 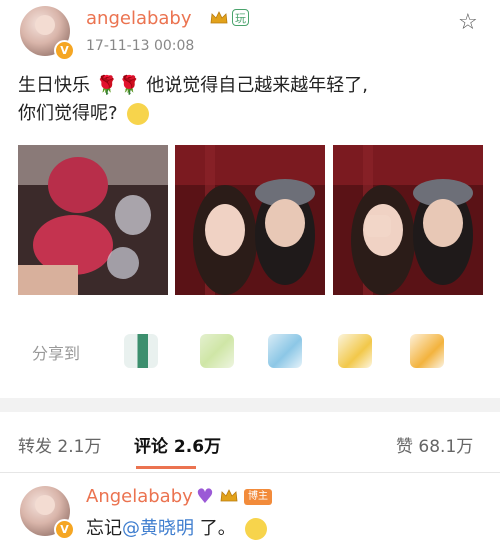 I want to click on active-tab-indicator, so click(x=166, y=467).